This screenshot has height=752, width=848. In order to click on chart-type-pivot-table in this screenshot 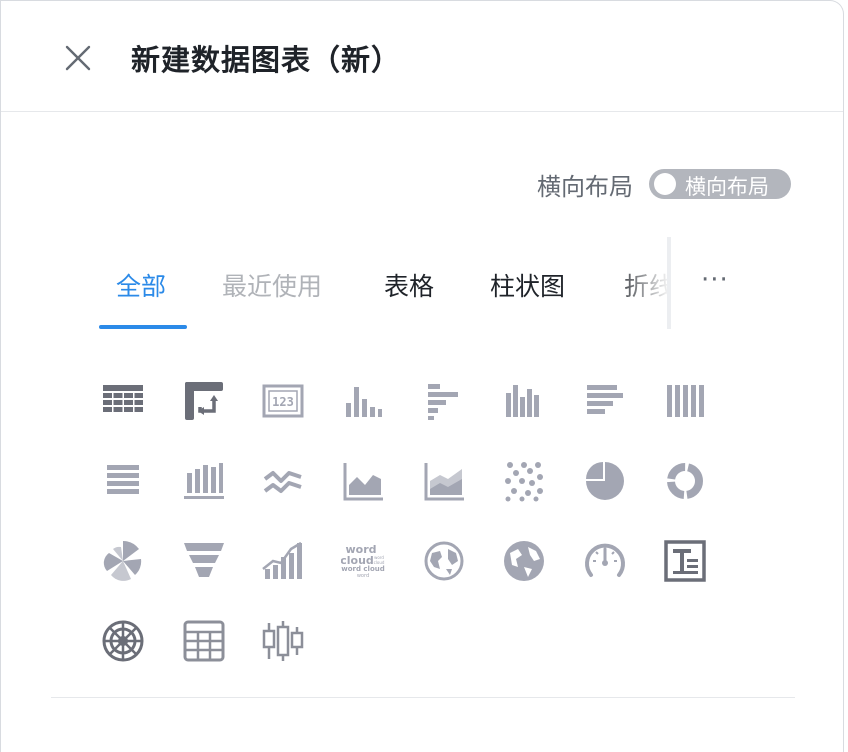, I will do `click(204, 401)`.